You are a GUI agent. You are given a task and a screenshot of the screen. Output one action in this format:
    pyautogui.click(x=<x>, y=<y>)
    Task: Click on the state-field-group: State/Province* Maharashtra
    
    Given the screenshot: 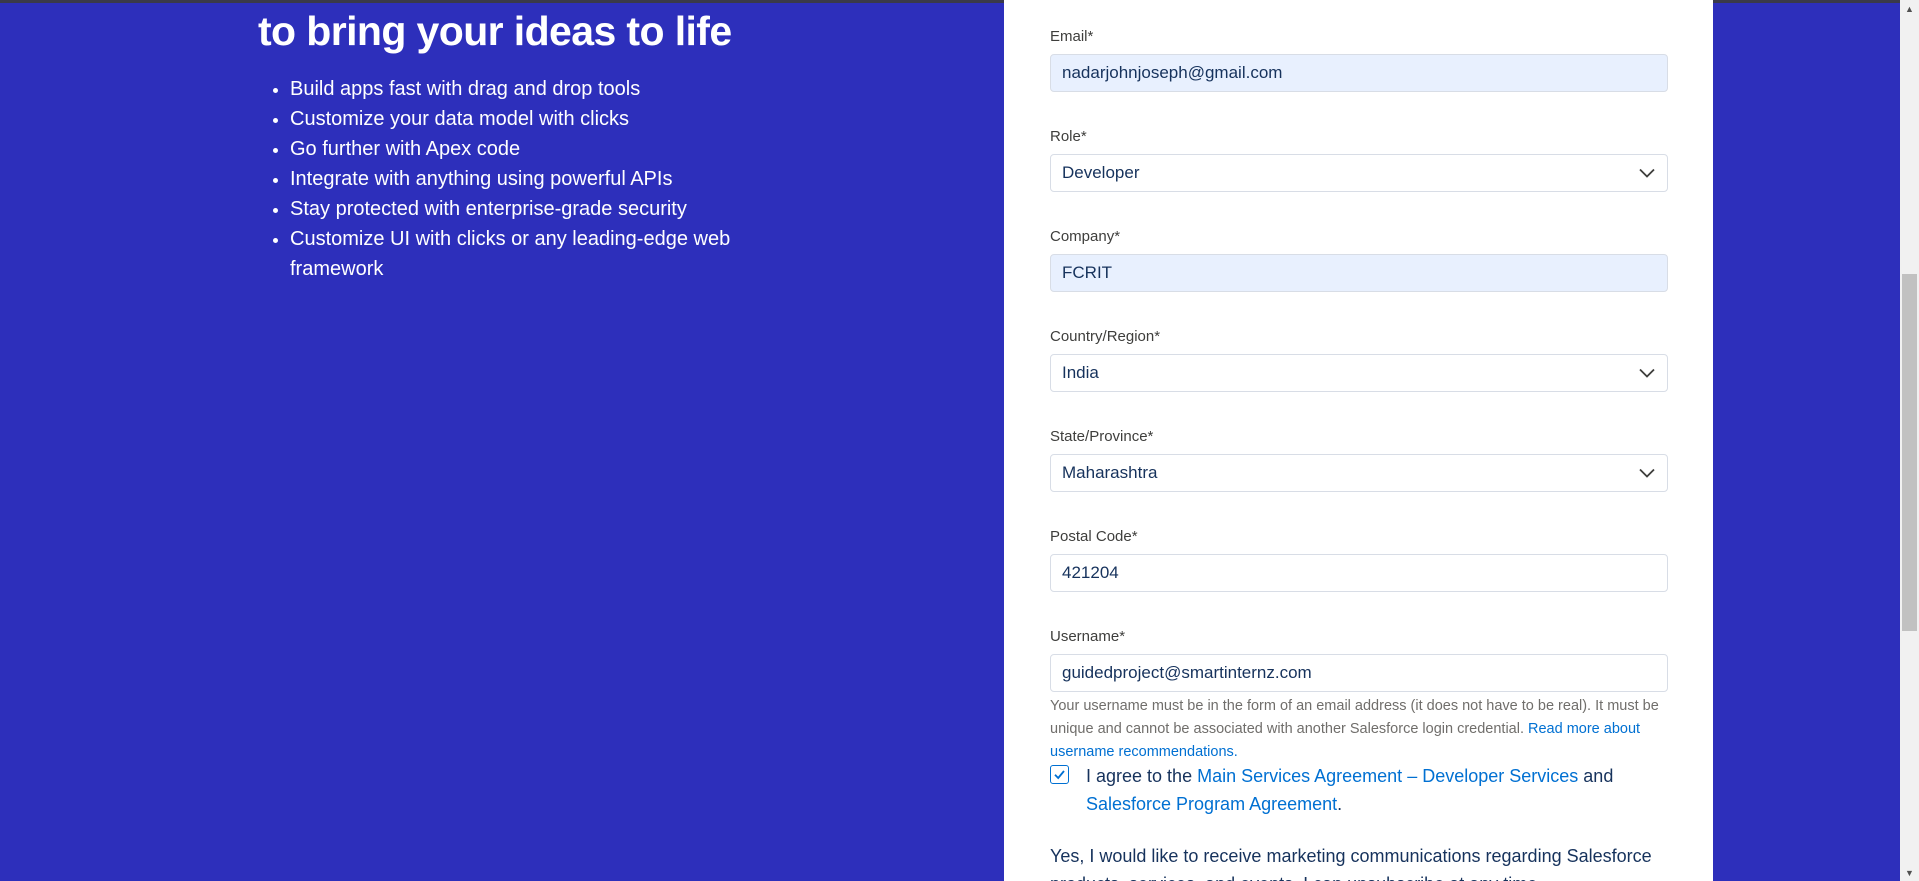 What is the action you would take?
    pyautogui.click(x=1359, y=459)
    